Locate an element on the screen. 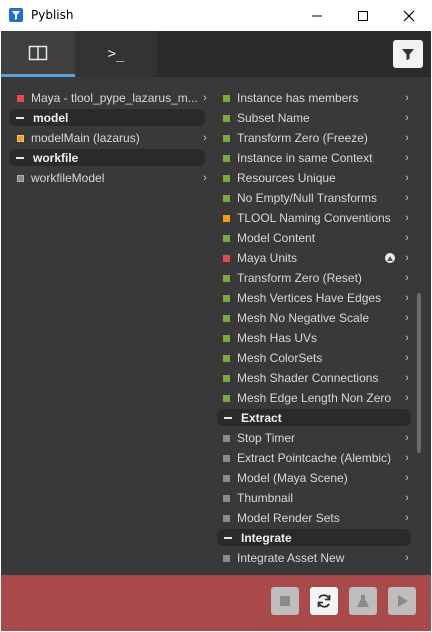  list-item: Instance has members › is located at coordinates (314, 98).